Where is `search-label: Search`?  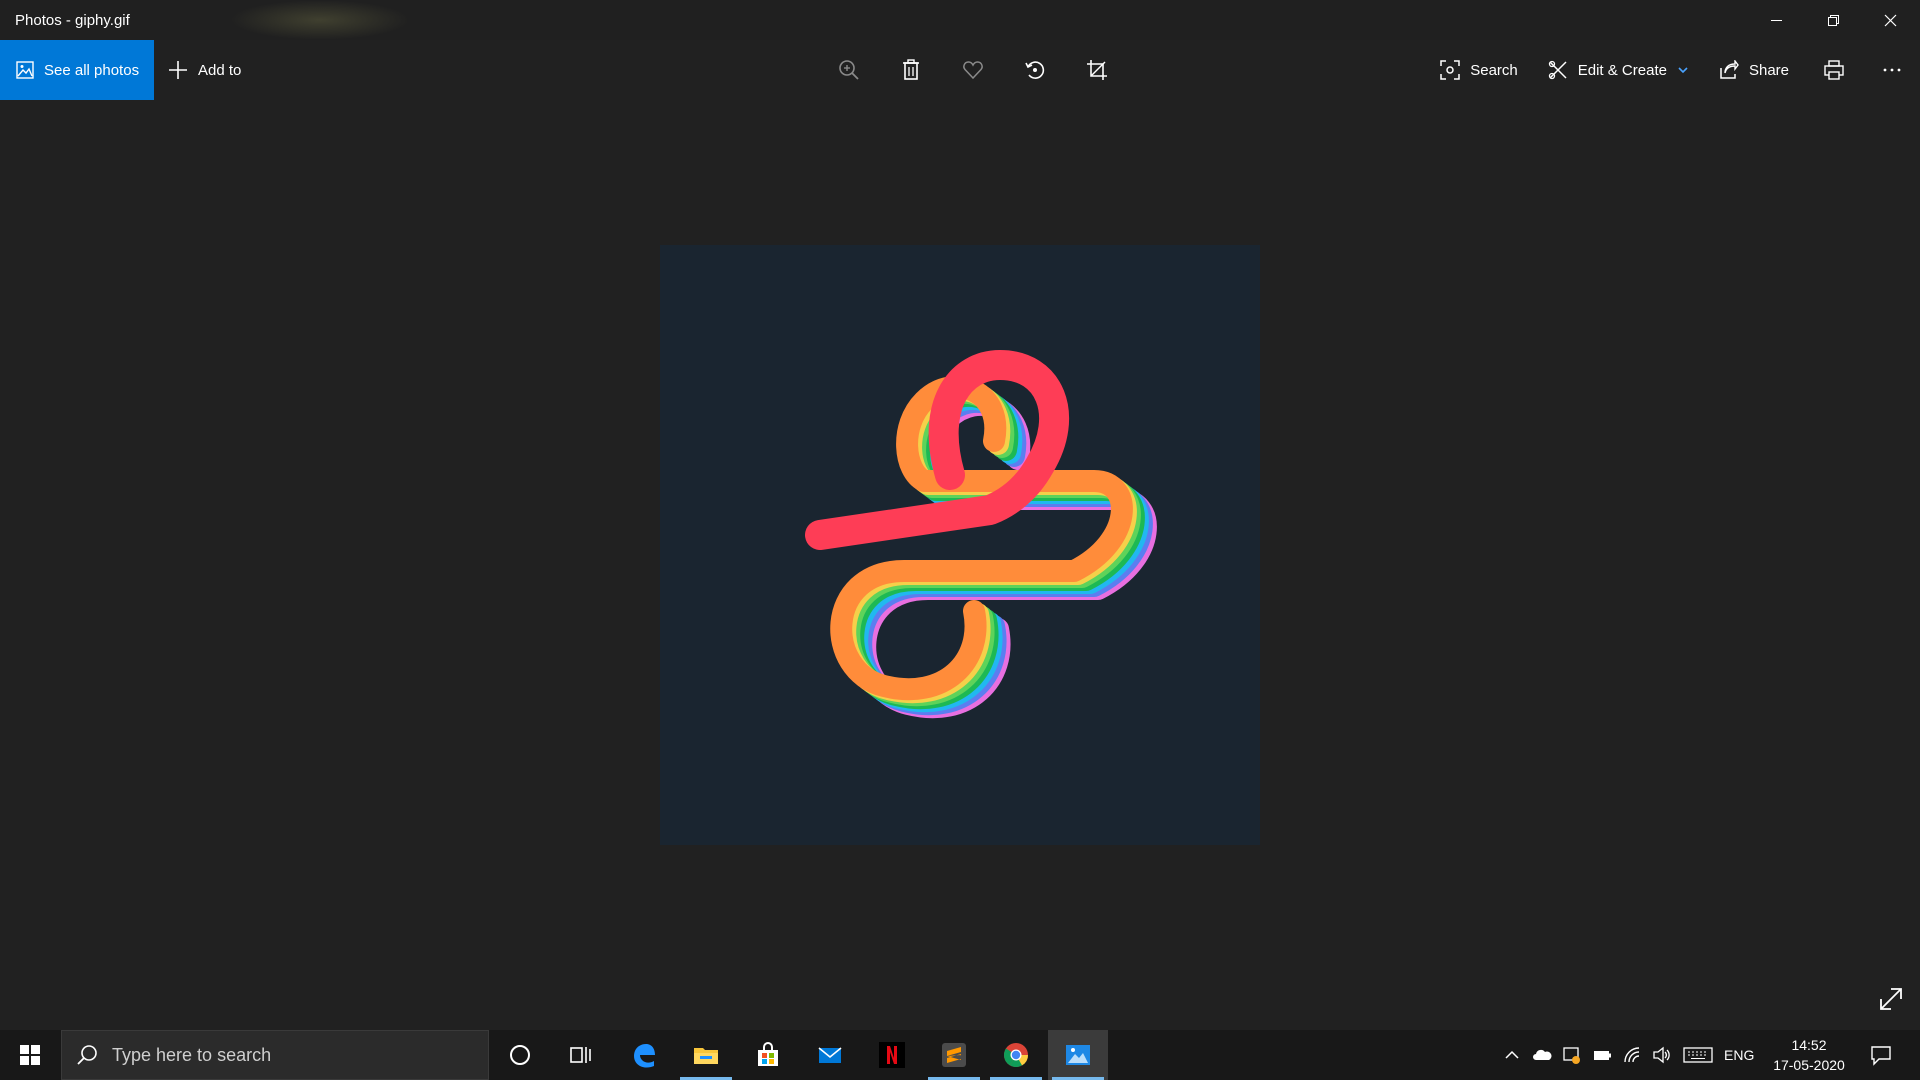
search-label: Search is located at coordinates (1494, 70).